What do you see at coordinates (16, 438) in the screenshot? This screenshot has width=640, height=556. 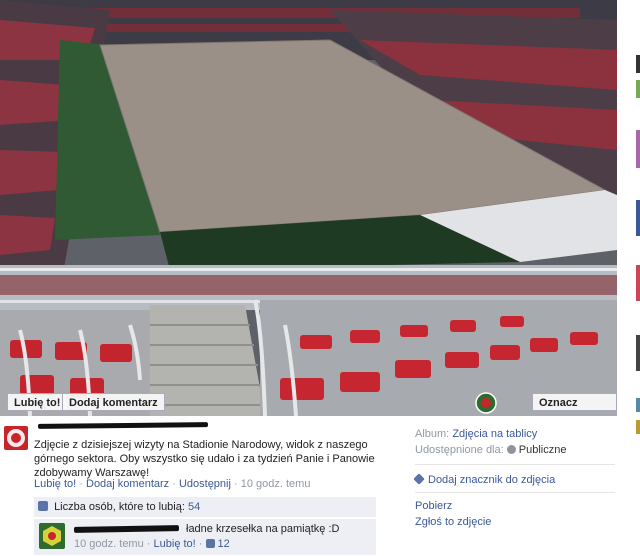 I see `poster-avatar` at bounding box center [16, 438].